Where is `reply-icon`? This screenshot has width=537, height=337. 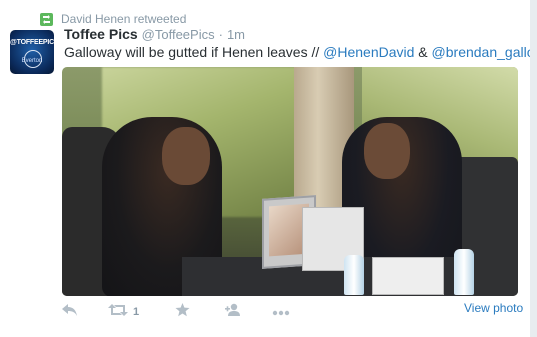
reply-icon is located at coordinates (70, 312).